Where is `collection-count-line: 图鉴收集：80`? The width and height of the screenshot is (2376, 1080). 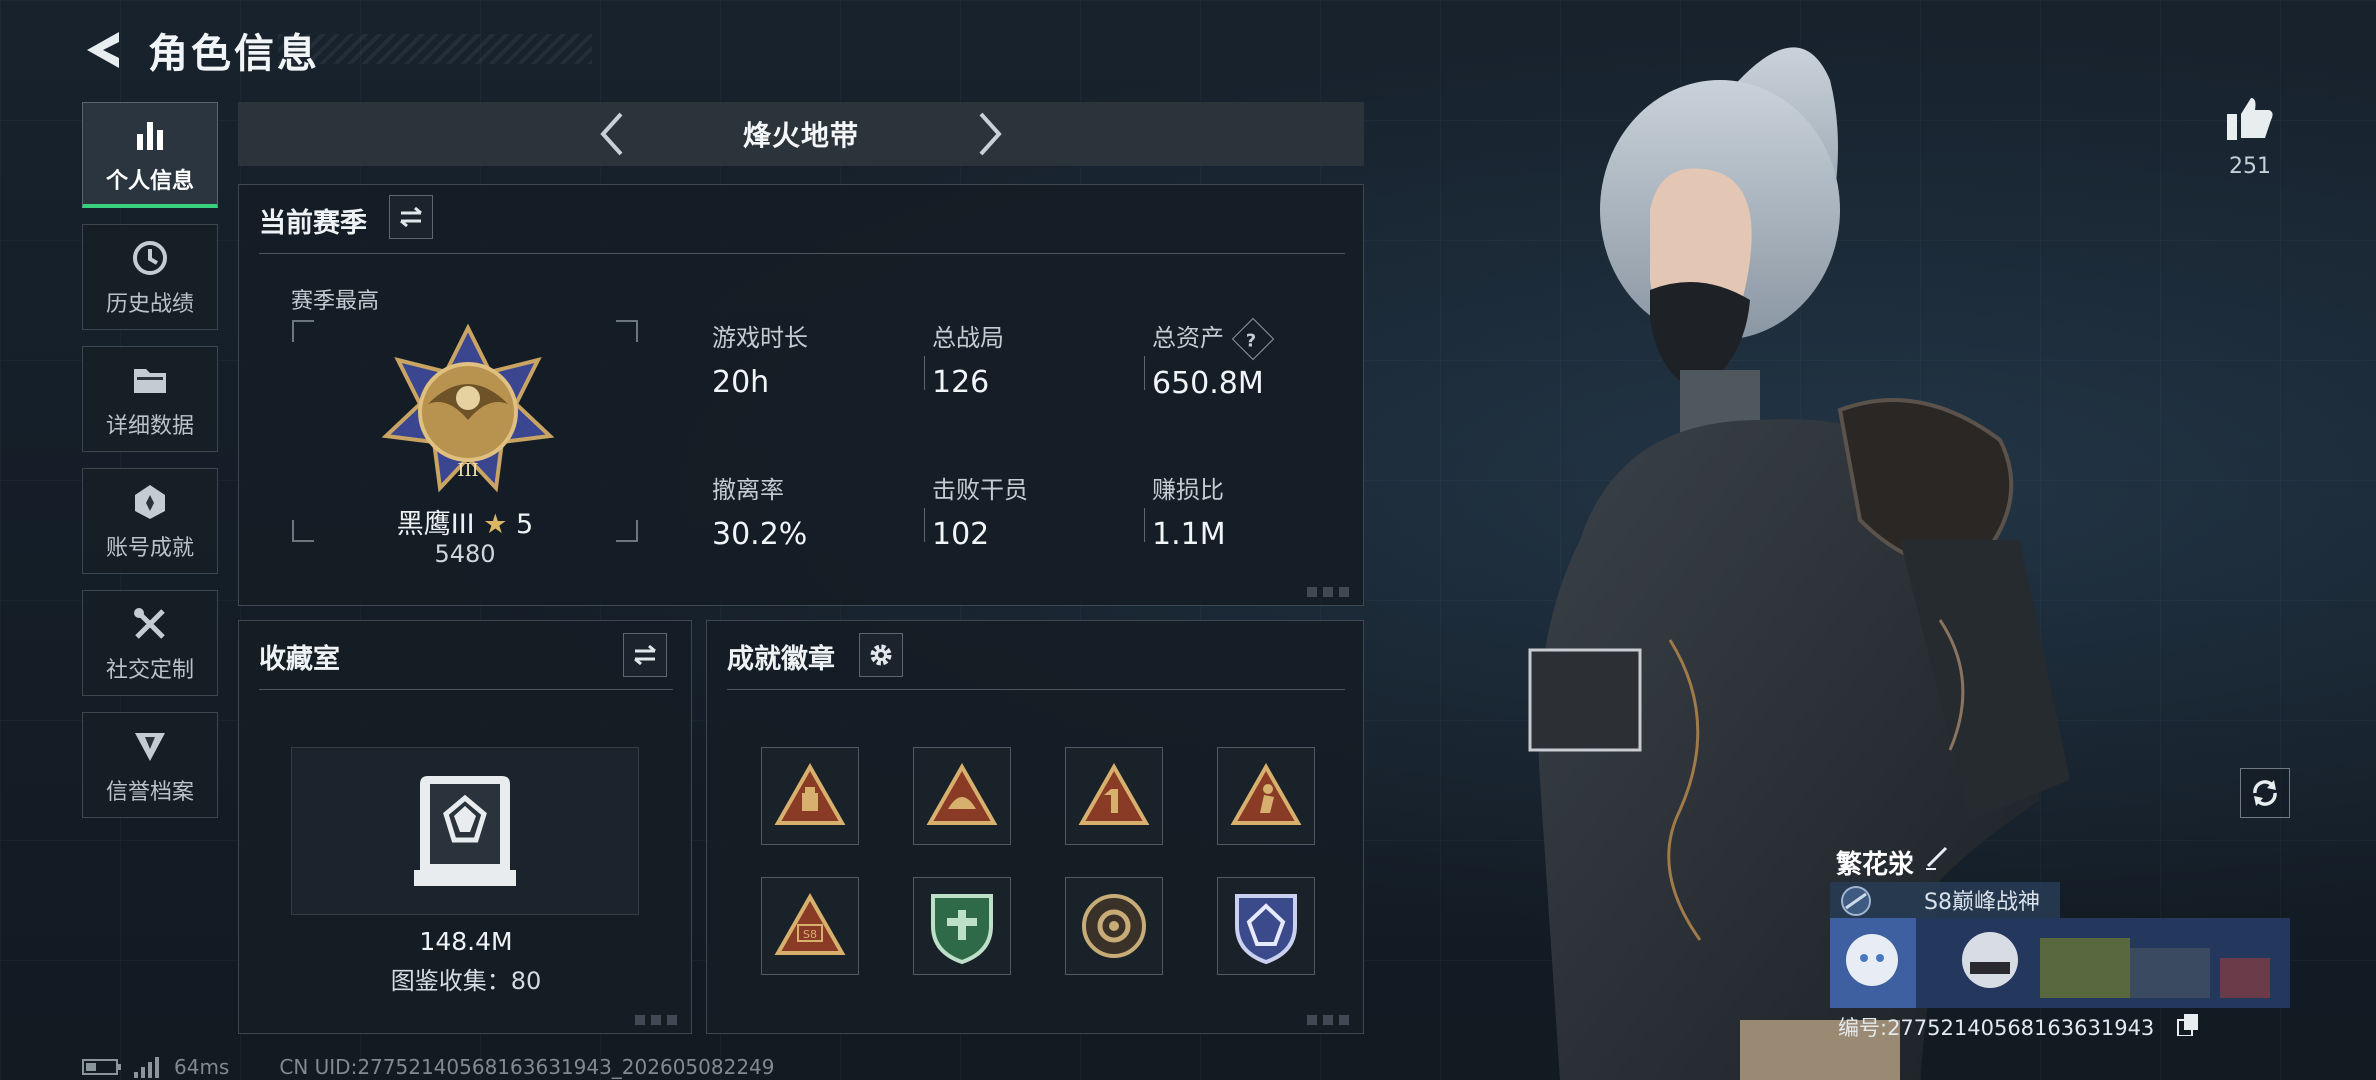
collection-count-line: 图鉴收集：80 is located at coordinates (466, 978).